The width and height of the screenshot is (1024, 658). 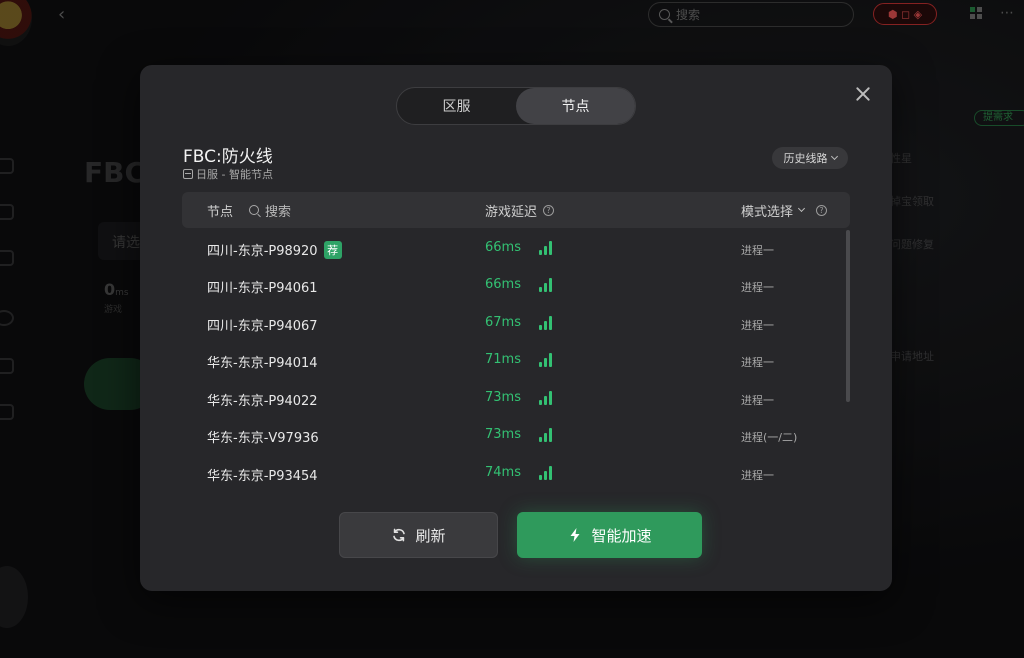 What do you see at coordinates (234, 174) in the screenshot?
I see `game-subtitle-text: 日服 - 智能节点` at bounding box center [234, 174].